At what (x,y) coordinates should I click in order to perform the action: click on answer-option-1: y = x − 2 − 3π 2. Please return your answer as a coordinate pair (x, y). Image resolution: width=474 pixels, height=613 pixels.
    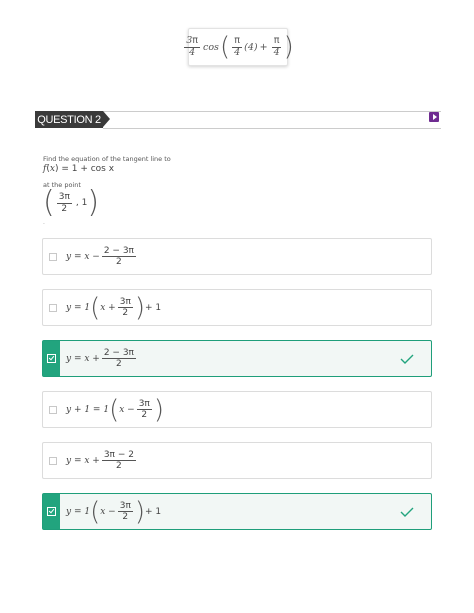
    Looking at the image, I should click on (237, 256).